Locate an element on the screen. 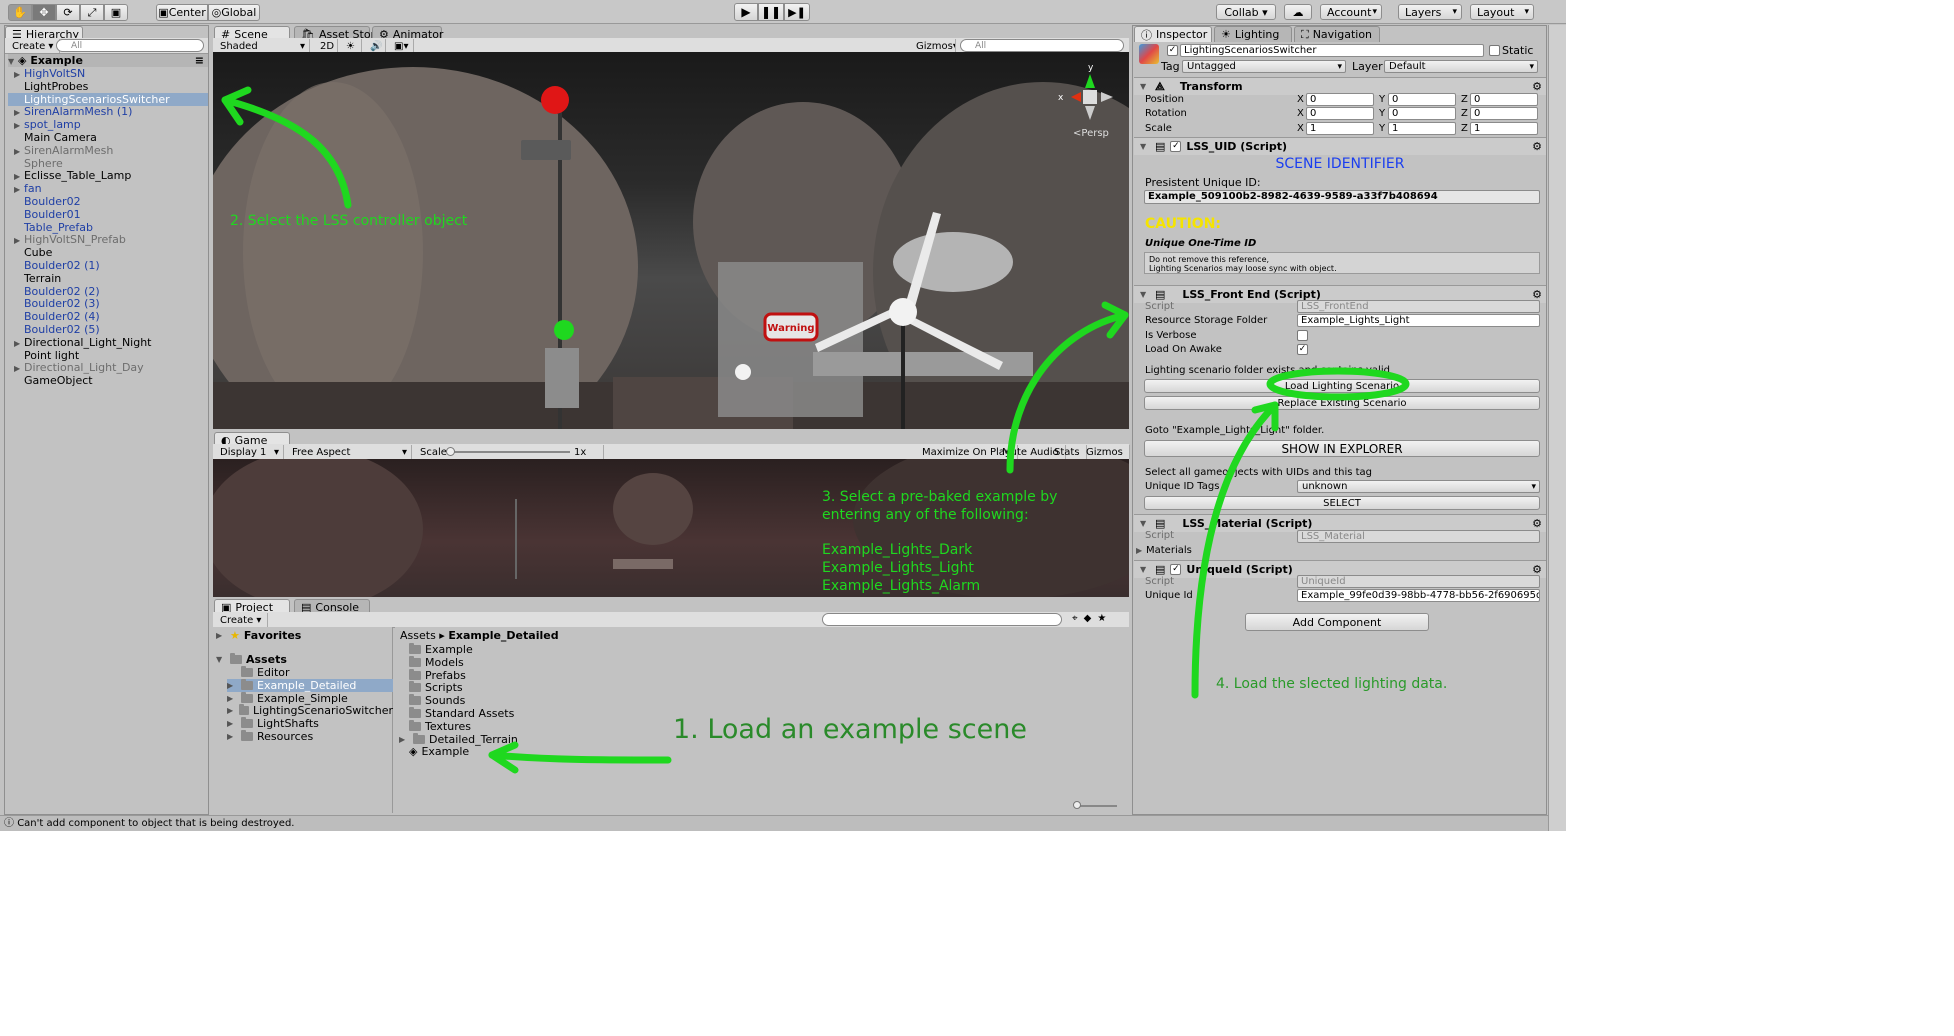  assets-row: ▼ Assets is located at coordinates (251, 659).